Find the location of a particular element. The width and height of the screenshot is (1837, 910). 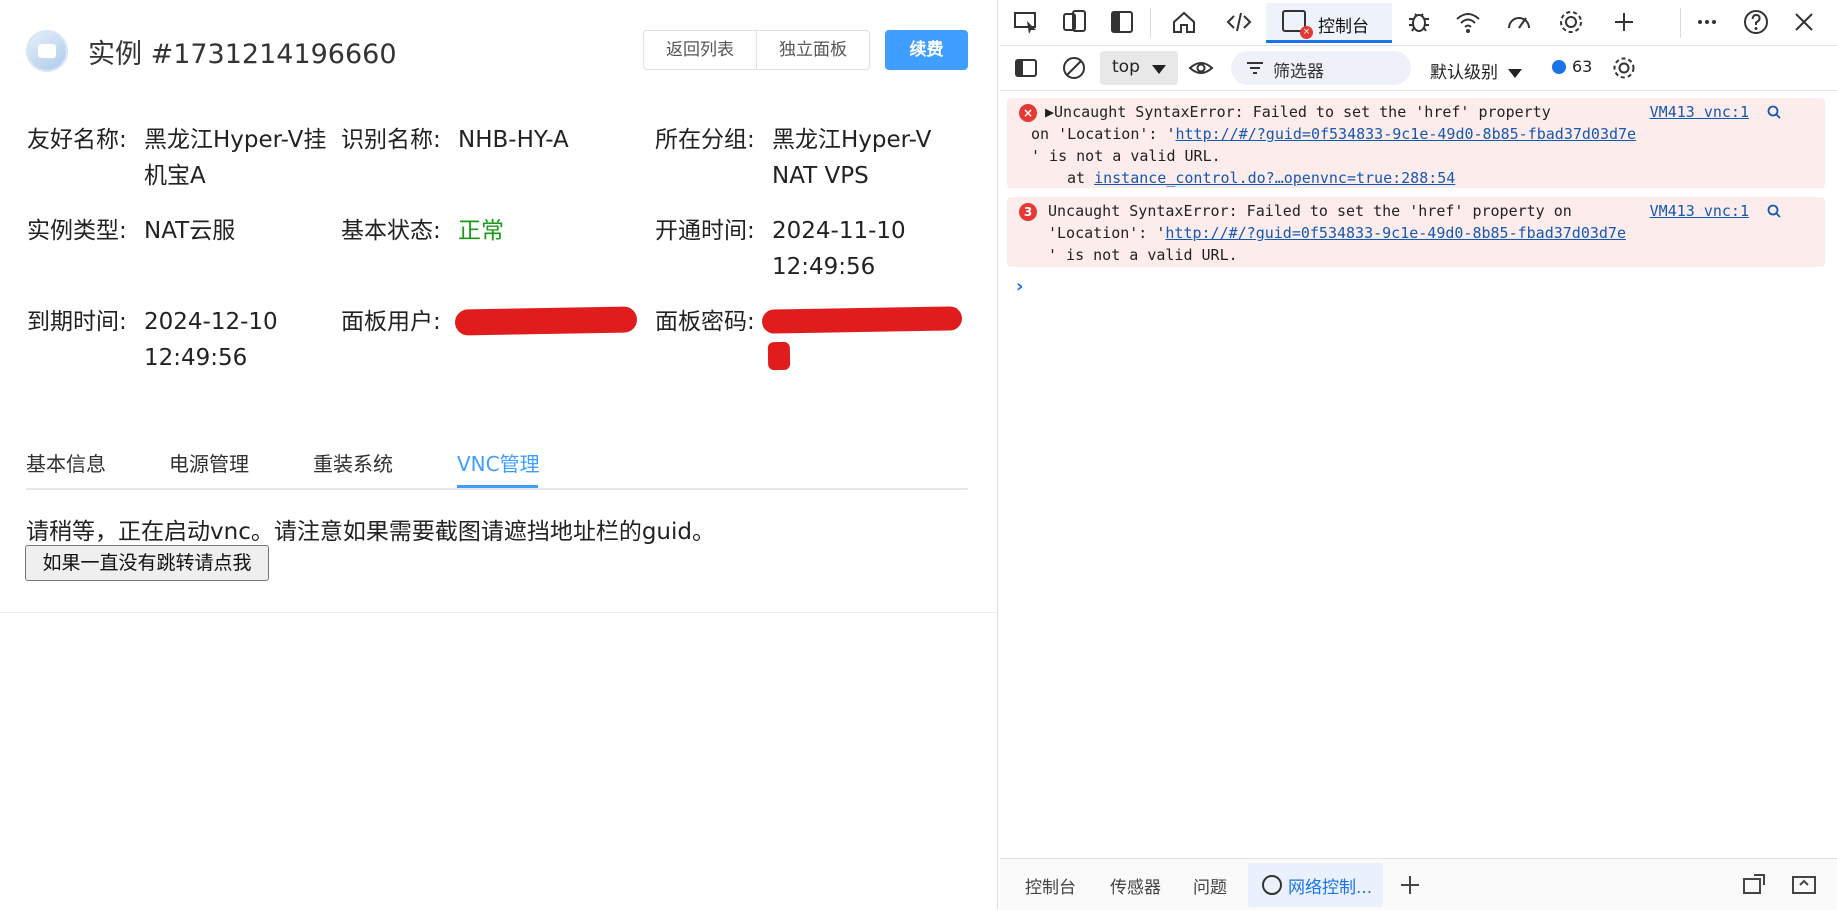

console-toolbar: top 筛选器 默认级别 63 is located at coordinates (1418, 68).